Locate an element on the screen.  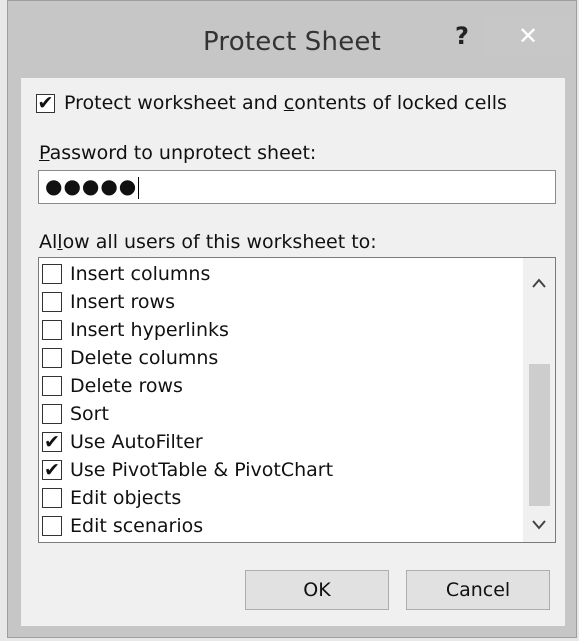
list-item: Edit scenarios is located at coordinates (187, 526).